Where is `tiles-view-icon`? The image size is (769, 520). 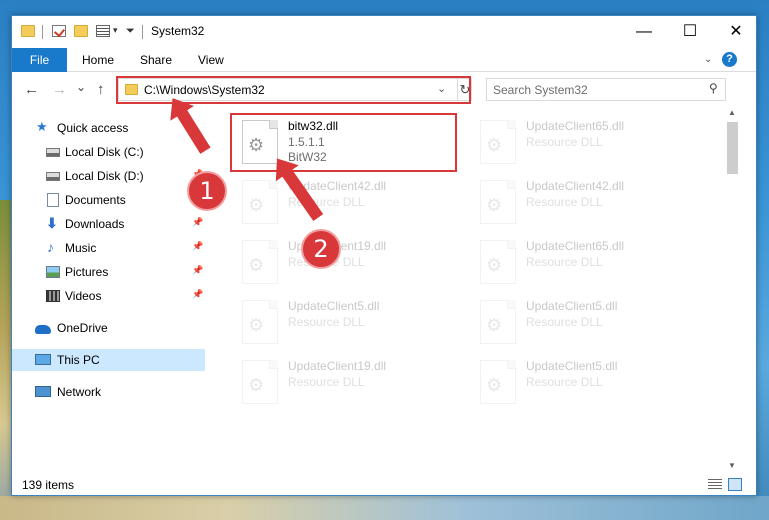 tiles-view-icon is located at coordinates (735, 484).